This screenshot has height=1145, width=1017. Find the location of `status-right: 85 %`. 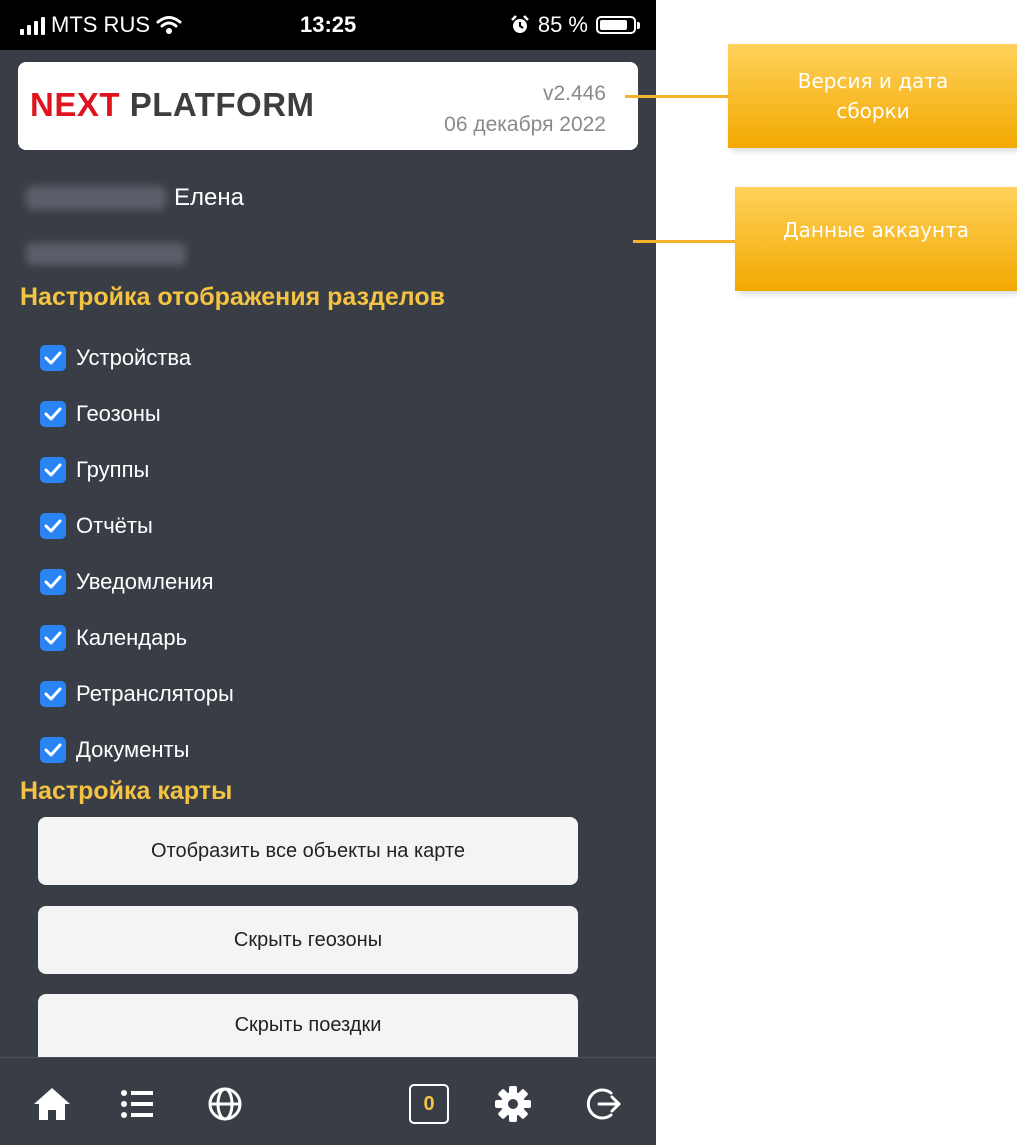

status-right: 85 % is located at coordinates (575, 25).